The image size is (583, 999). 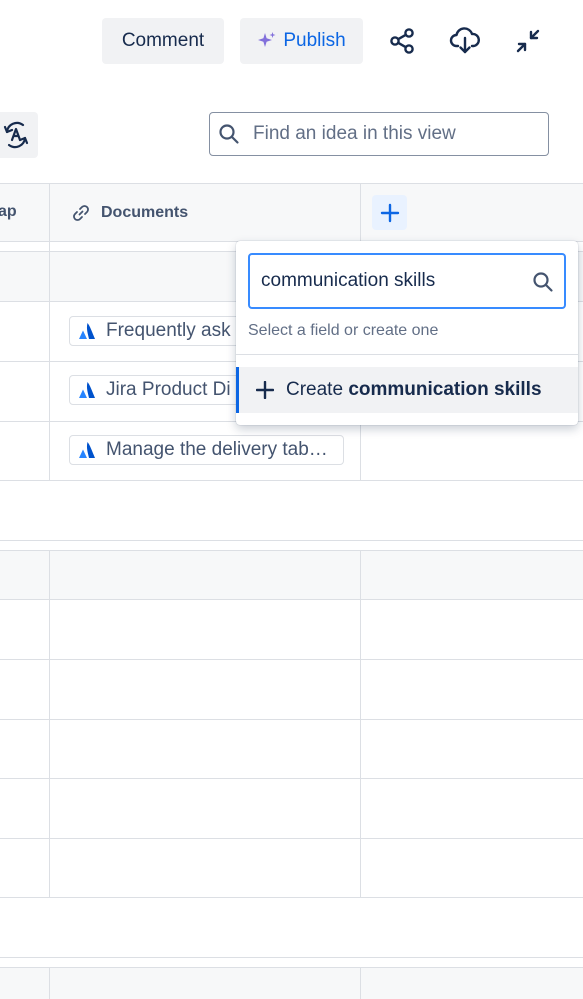 I want to click on field-picker-hint: Select a field or create one, so click(x=343, y=330).